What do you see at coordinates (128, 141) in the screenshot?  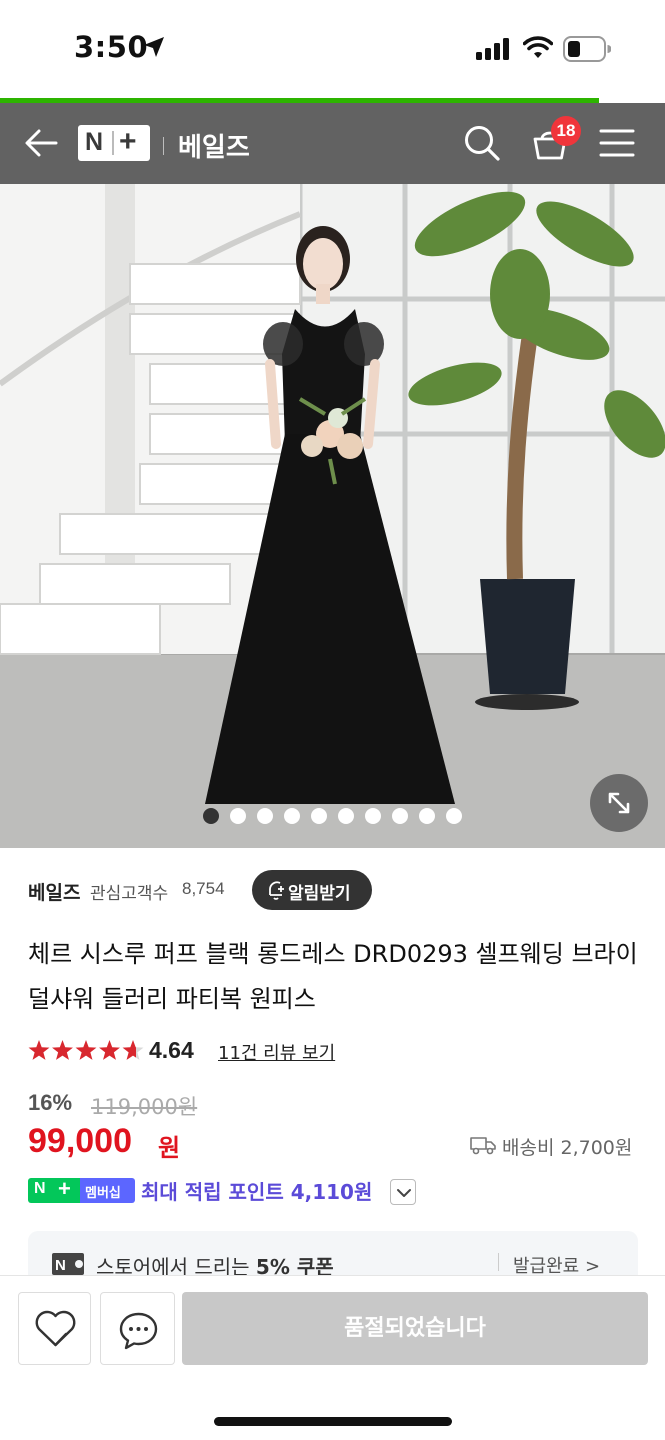 I see `logo-plus: +` at bounding box center [128, 141].